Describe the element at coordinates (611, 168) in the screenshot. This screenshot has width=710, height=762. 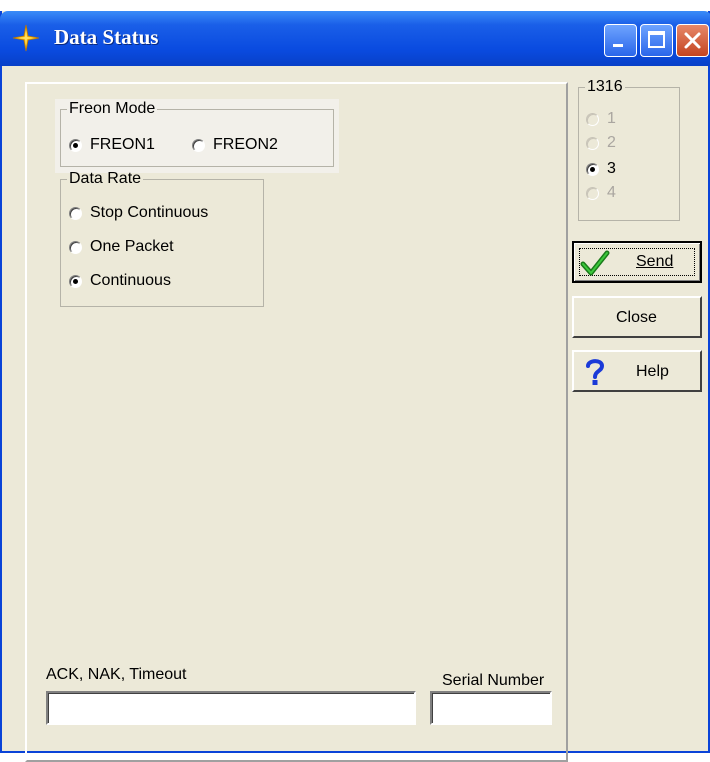
I see `radio-unit-3-label: 3` at that location.